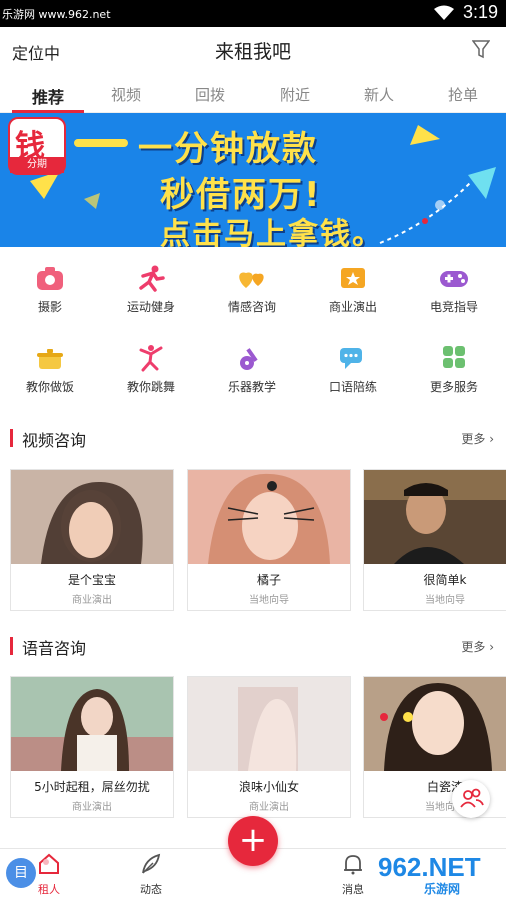 Image resolution: width=506 pixels, height=900 pixels. Describe the element at coordinates (49, 387) in the screenshot. I see `category-label: 教你做饭` at that location.